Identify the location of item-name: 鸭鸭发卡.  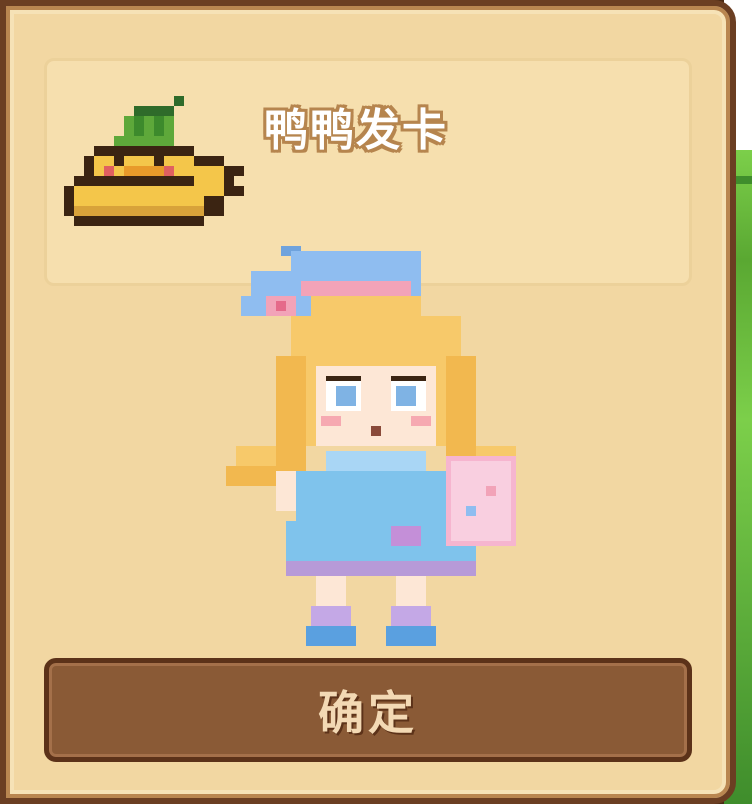
(356, 130).